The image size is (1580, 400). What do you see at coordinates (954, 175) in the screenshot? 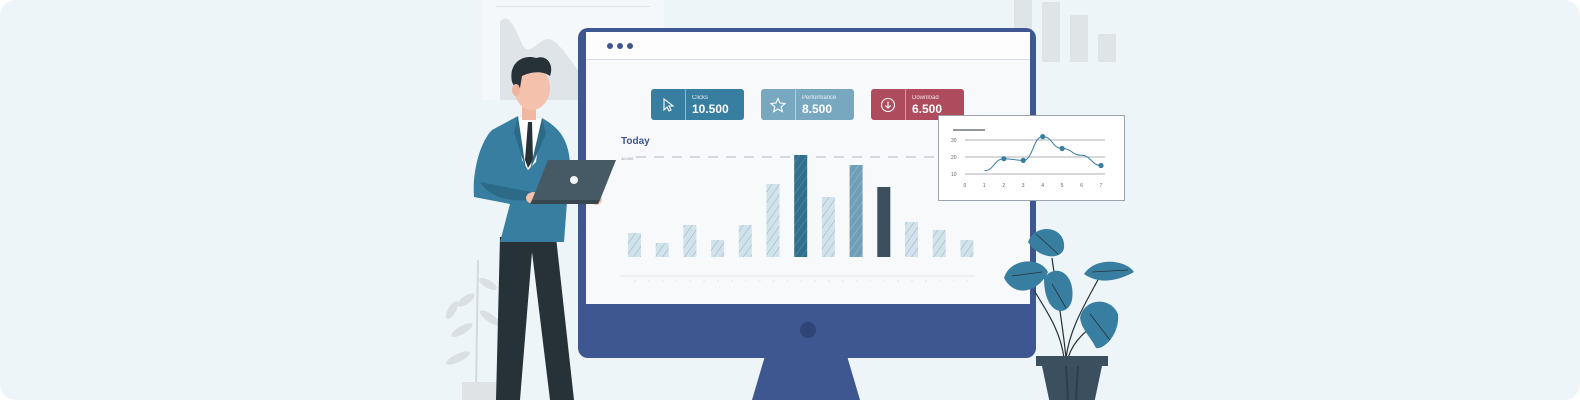
I see `y-tick-label: 10` at bounding box center [954, 175].